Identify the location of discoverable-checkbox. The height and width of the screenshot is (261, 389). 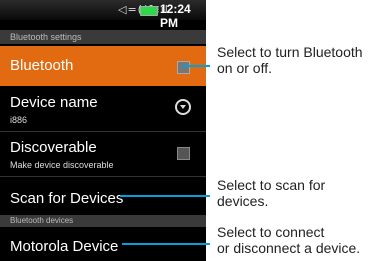
(183, 153).